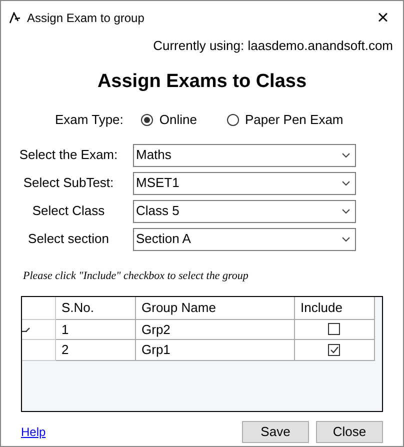 This screenshot has height=447, width=404. I want to click on instruction-note: Please click "Include" checkbox to select the group, so click(135, 276).